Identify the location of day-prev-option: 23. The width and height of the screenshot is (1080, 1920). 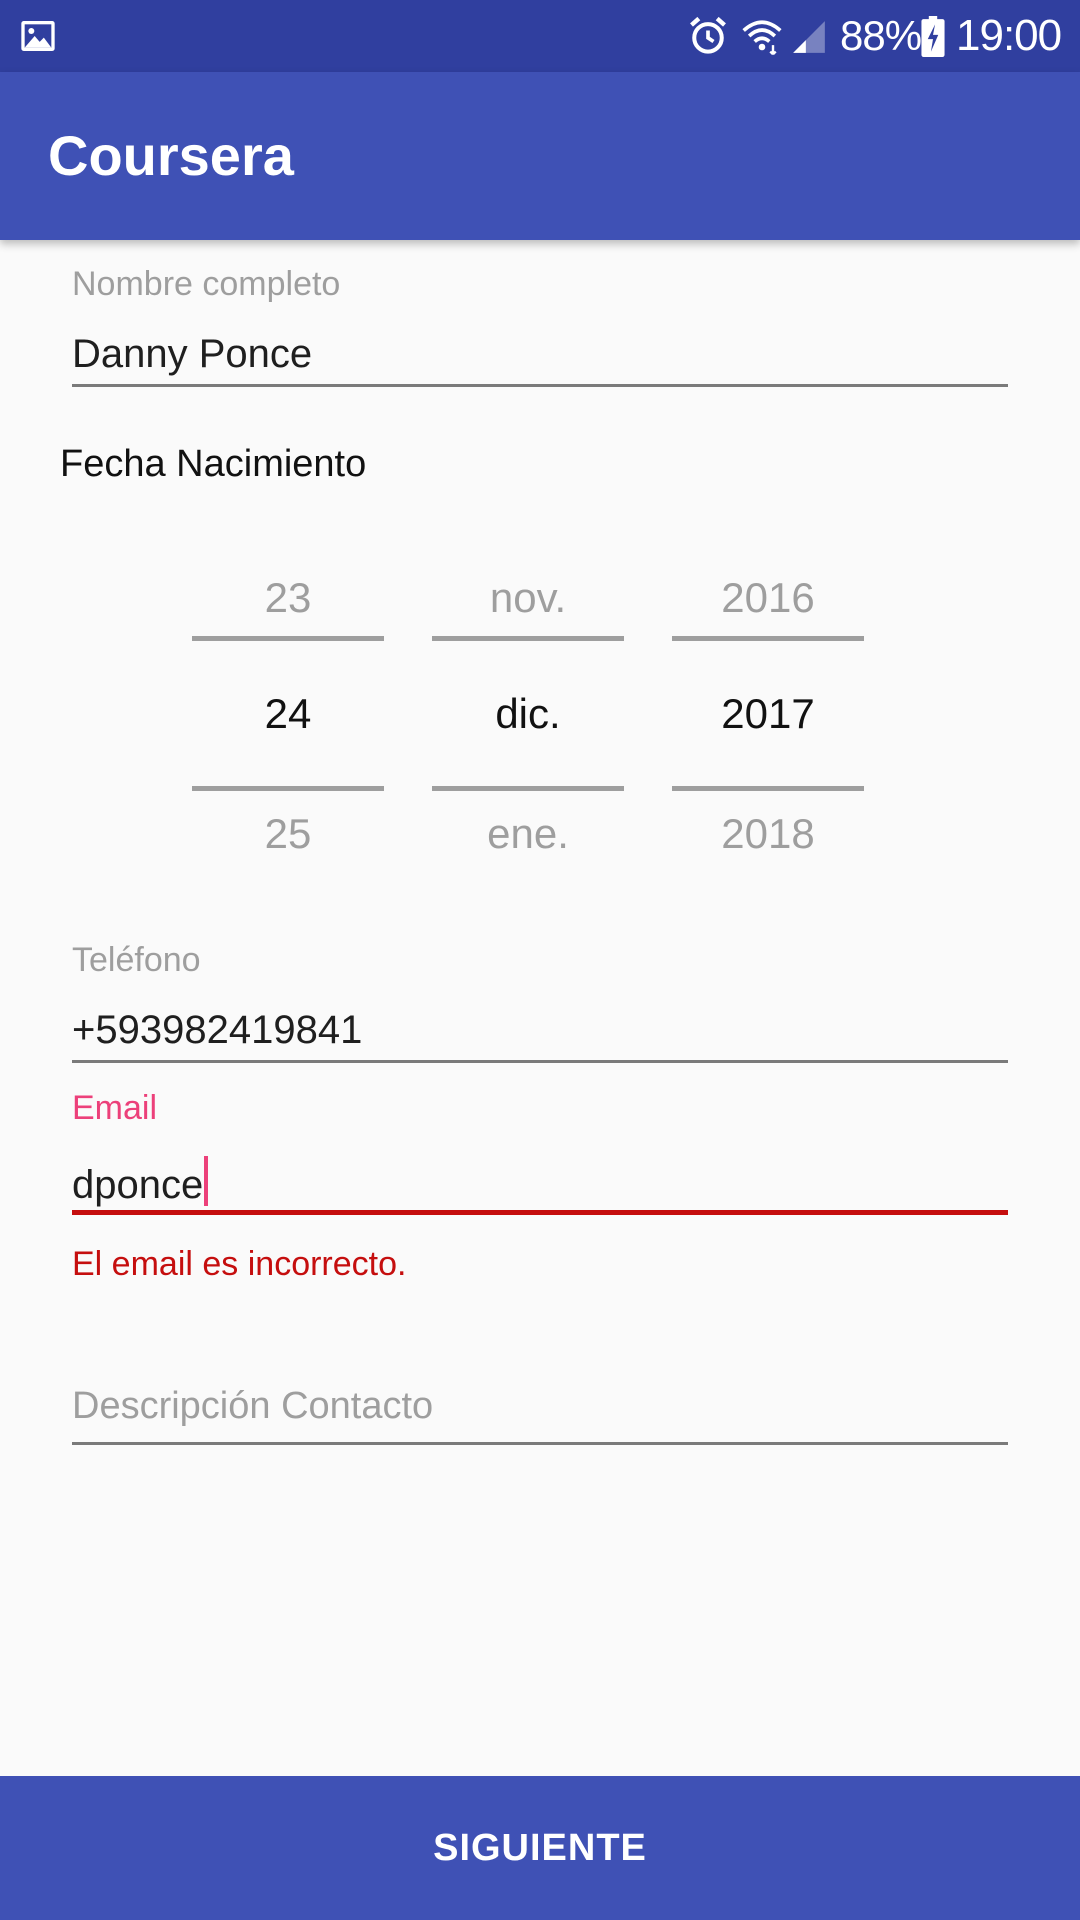
(288, 598).